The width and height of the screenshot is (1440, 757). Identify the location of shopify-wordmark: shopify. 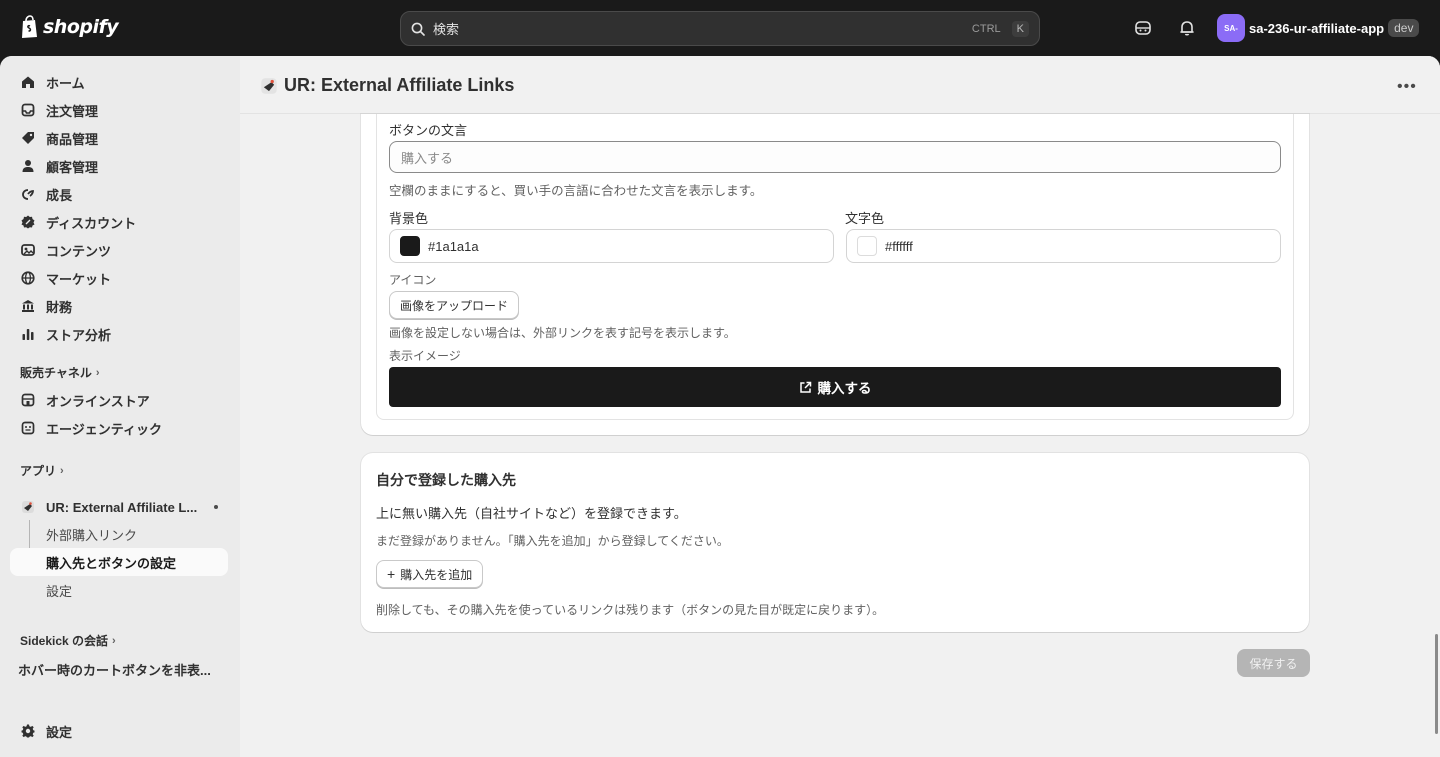
(81, 27).